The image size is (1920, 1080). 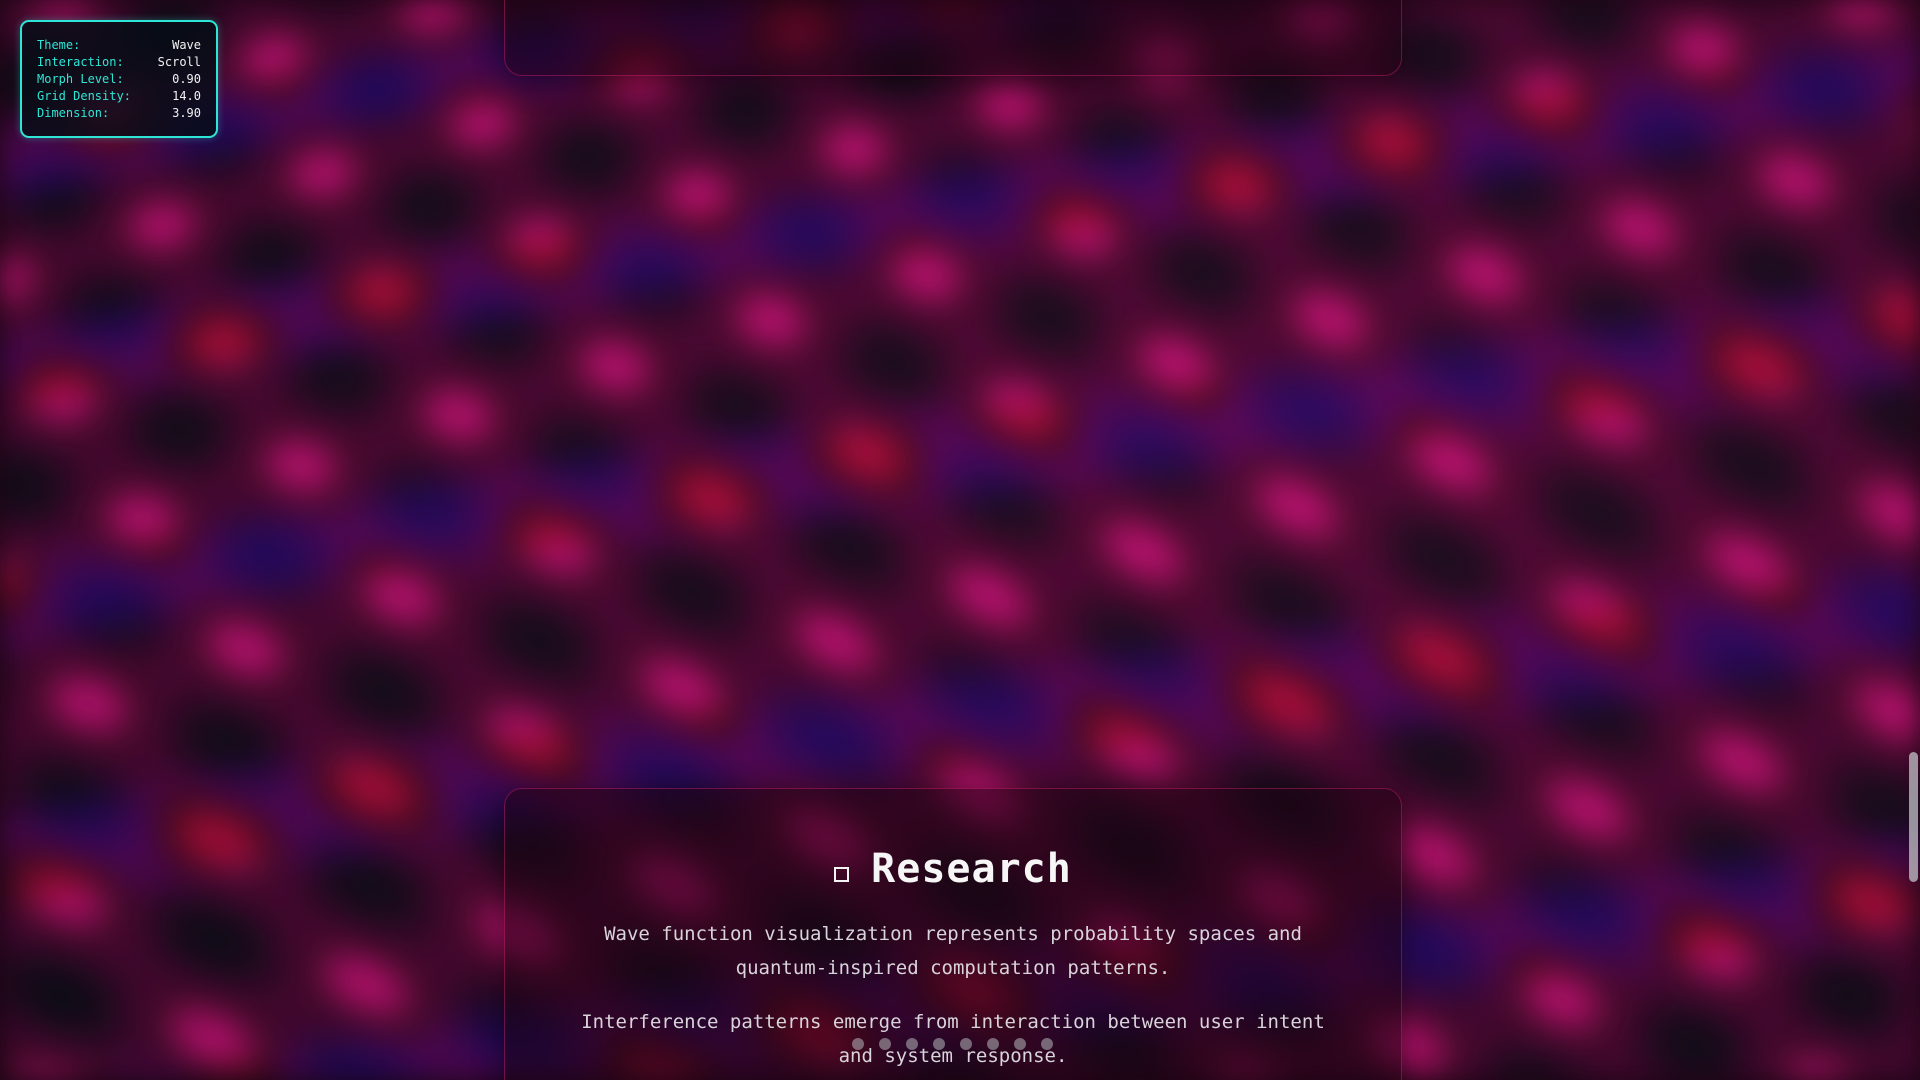 I want to click on section-title: Research, so click(x=971, y=869).